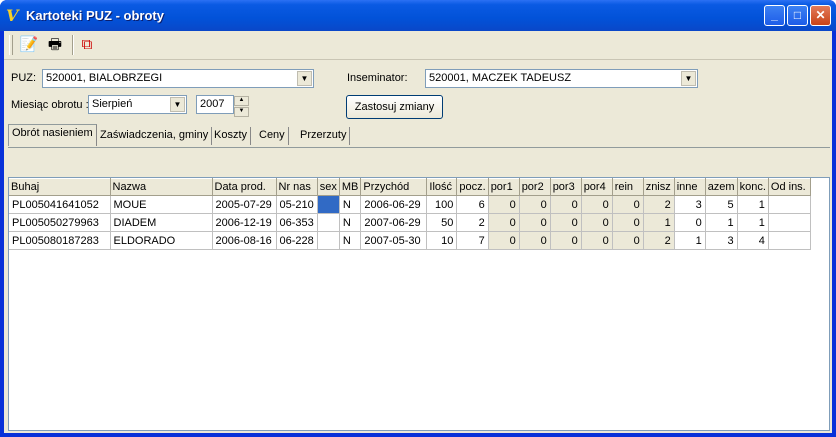 The image size is (836, 437). What do you see at coordinates (297, 187) in the screenshot?
I see `column-header: Nr nas` at bounding box center [297, 187].